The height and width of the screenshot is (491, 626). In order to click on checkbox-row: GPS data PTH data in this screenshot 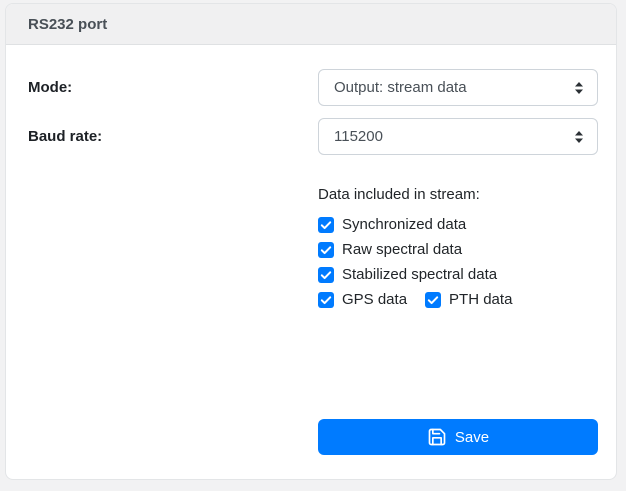, I will do `click(458, 300)`.